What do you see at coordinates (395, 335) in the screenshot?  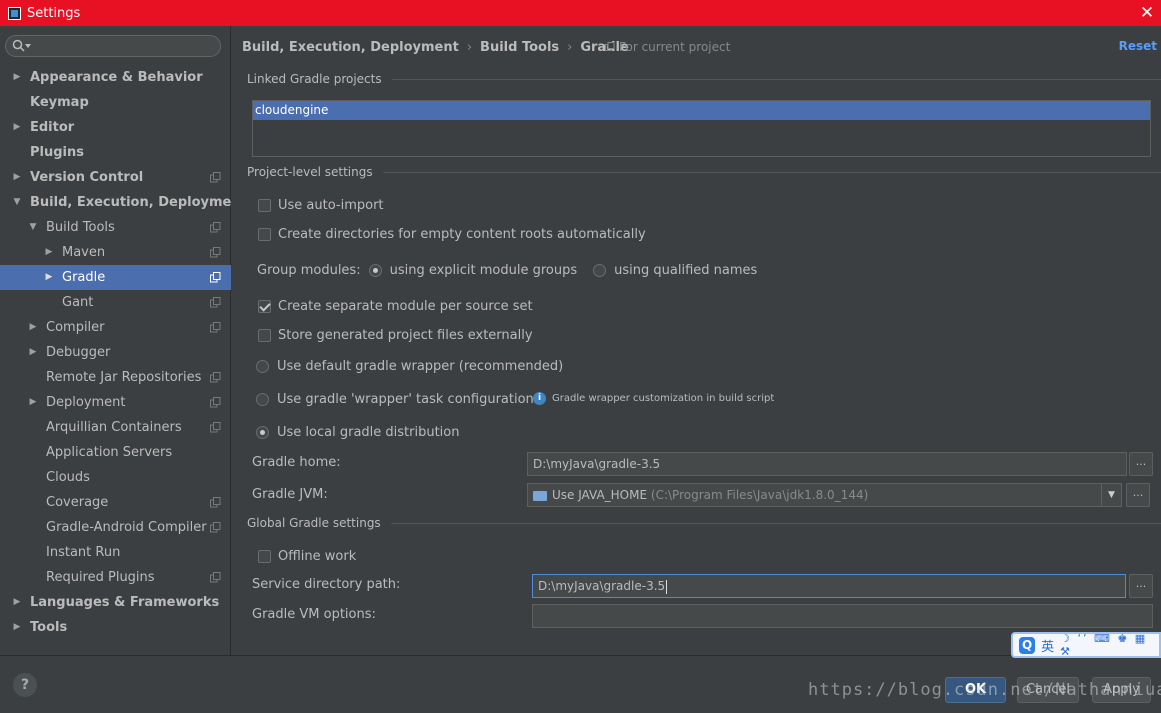 I see `store-external-checkbox: Store generated project files externally` at bounding box center [395, 335].